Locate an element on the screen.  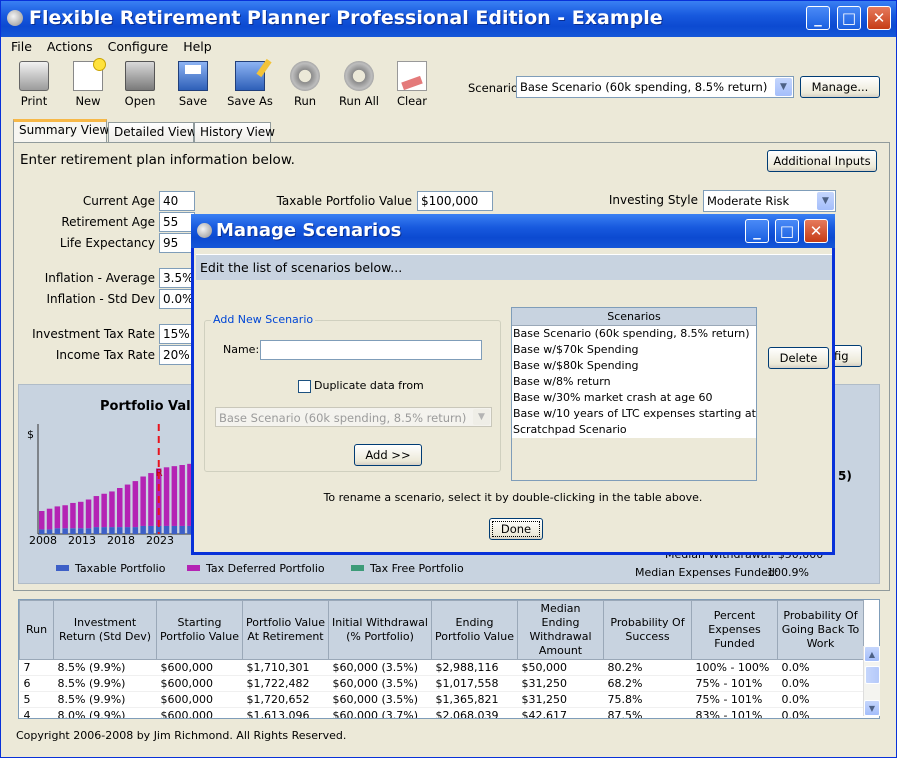
taxable-portfolio-field: $100,000 is located at coordinates (455, 201).